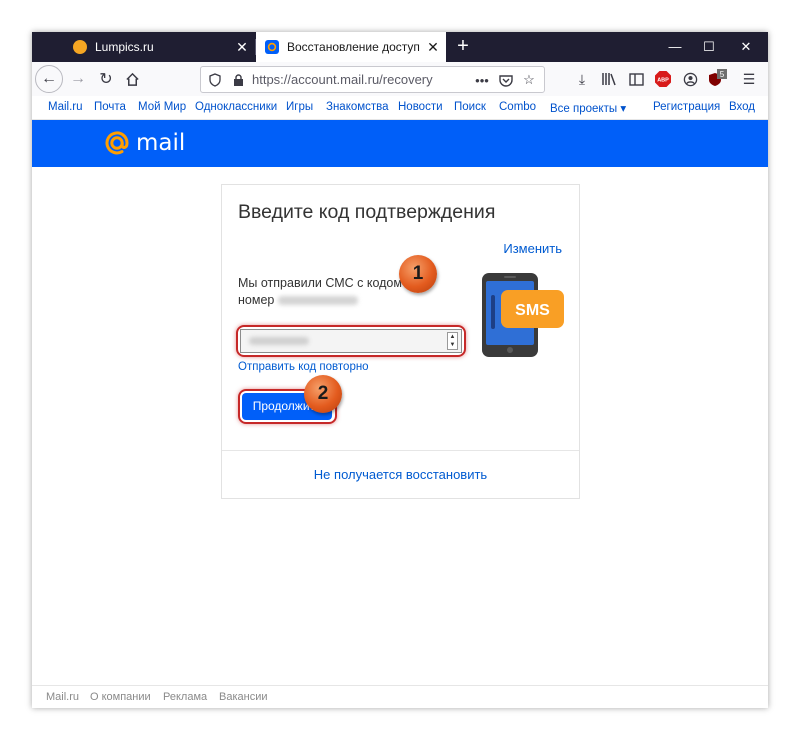  I want to click on portal-link-pochta: Почта, so click(110, 107).